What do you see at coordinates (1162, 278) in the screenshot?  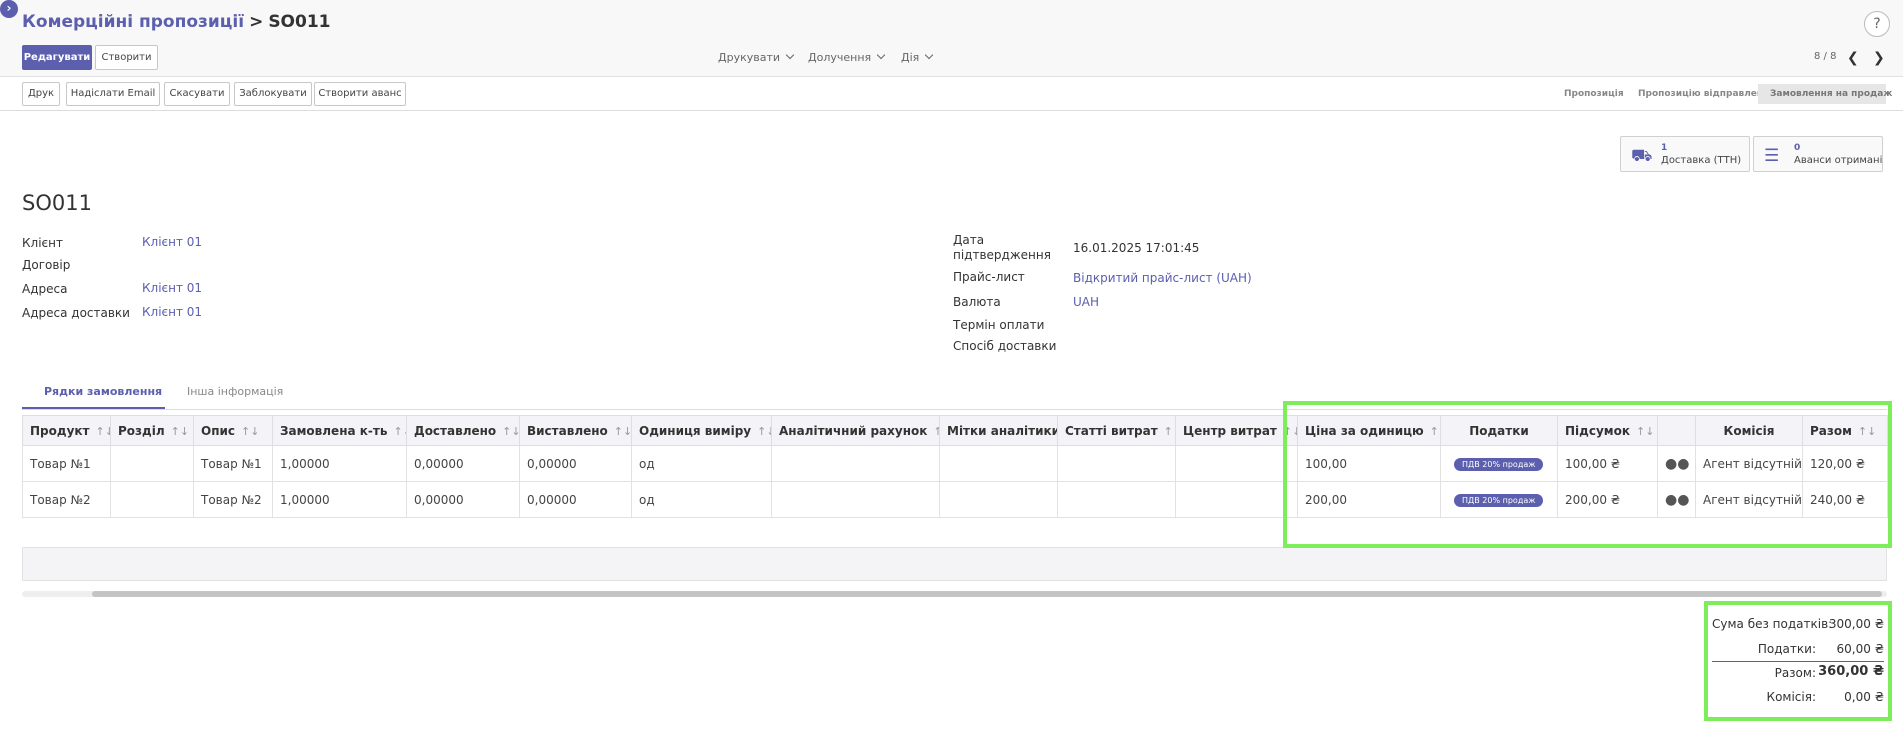 I see `pricelist-field: Відкритий прайс-лист (UAH)` at bounding box center [1162, 278].